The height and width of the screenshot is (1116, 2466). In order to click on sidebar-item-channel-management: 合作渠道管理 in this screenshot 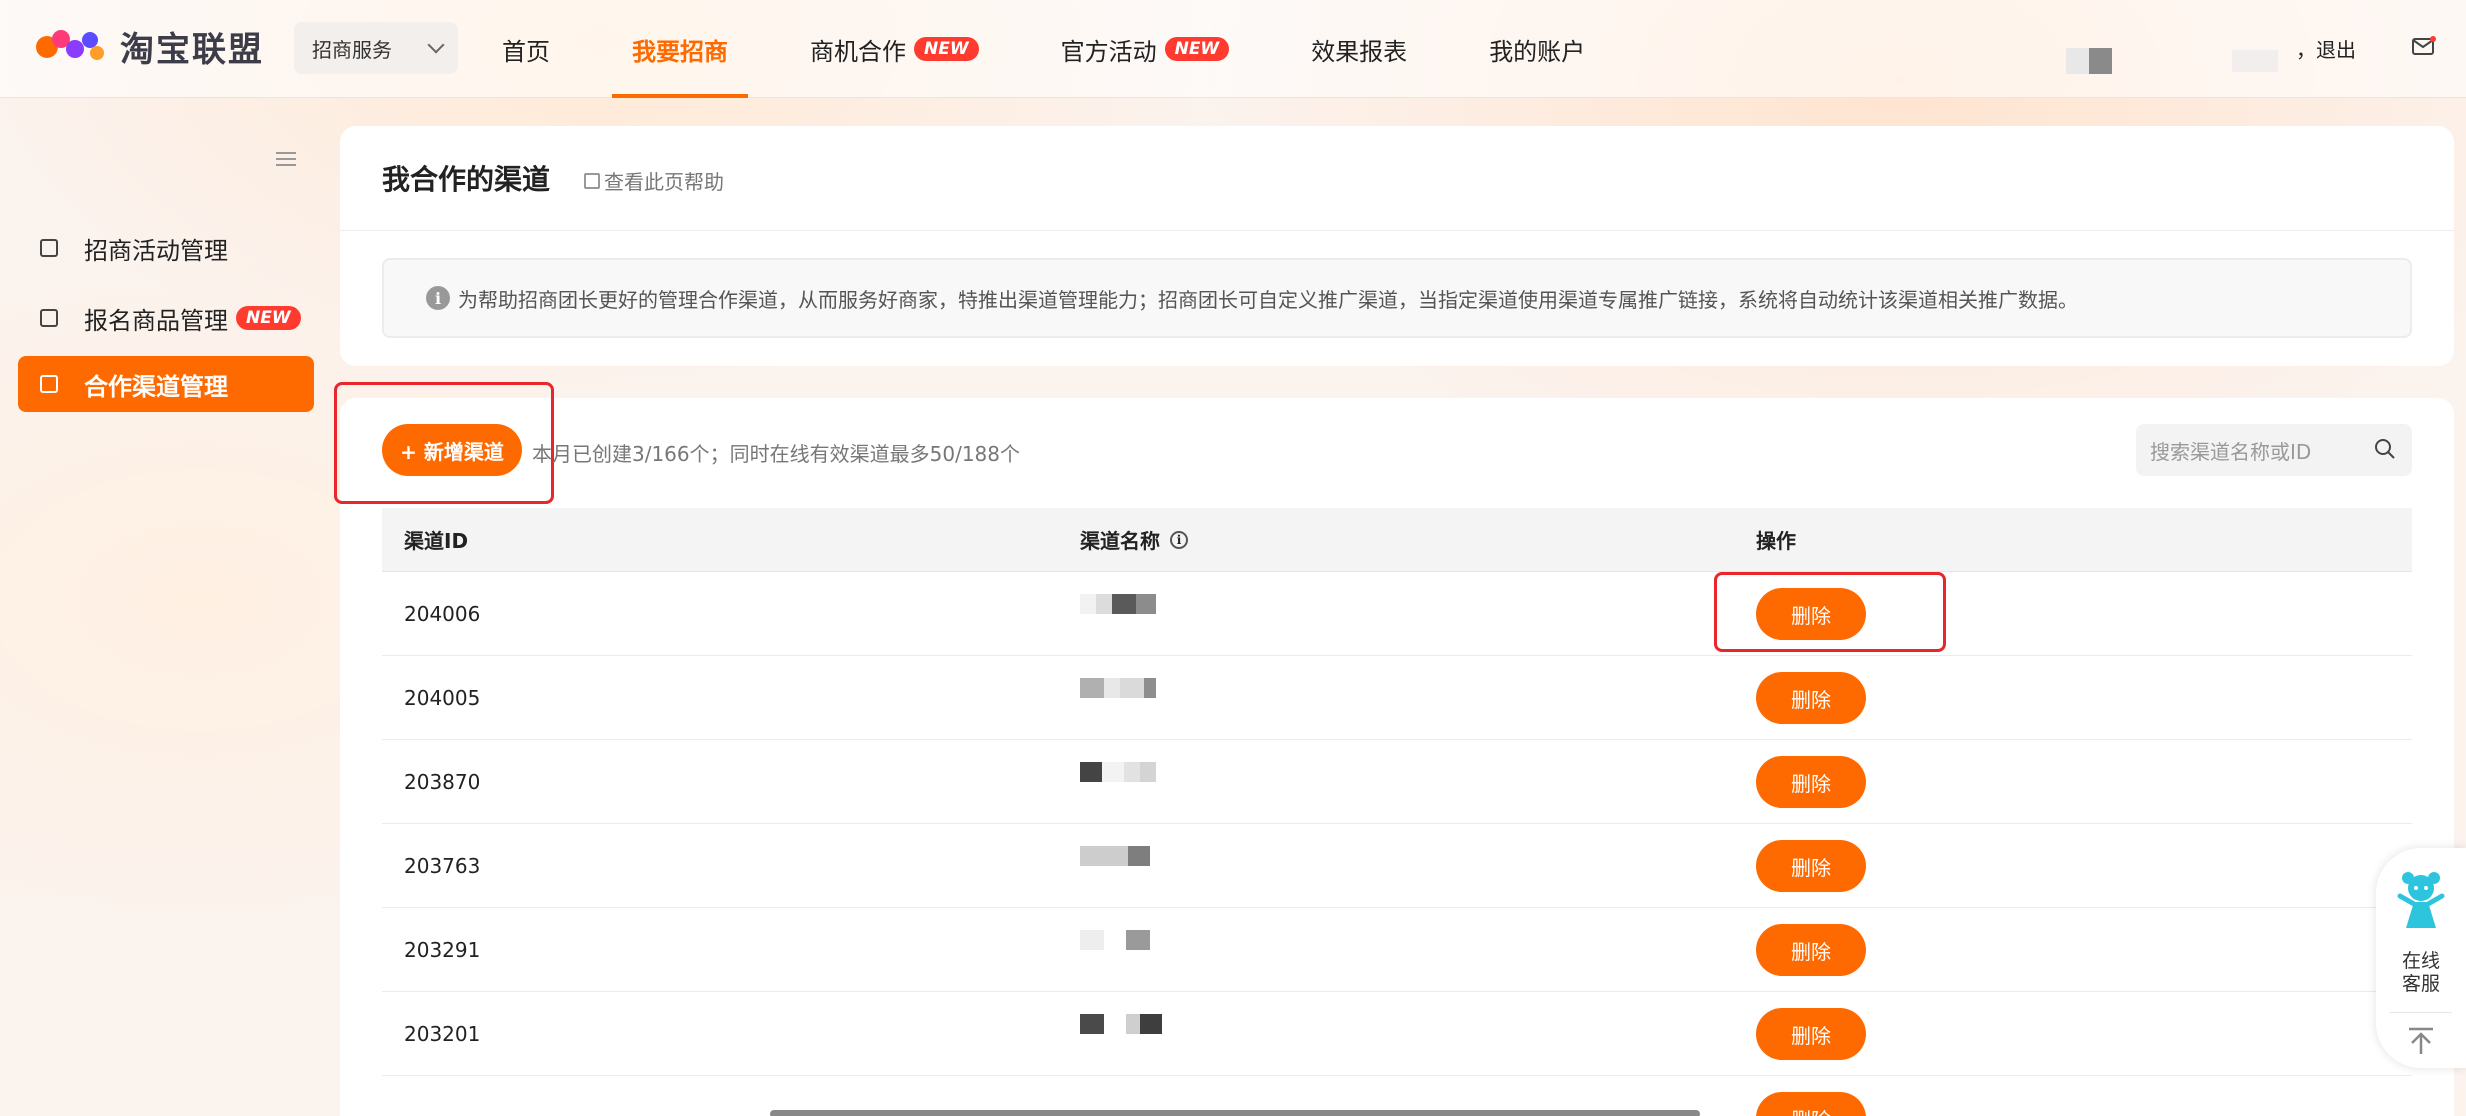, I will do `click(166, 384)`.